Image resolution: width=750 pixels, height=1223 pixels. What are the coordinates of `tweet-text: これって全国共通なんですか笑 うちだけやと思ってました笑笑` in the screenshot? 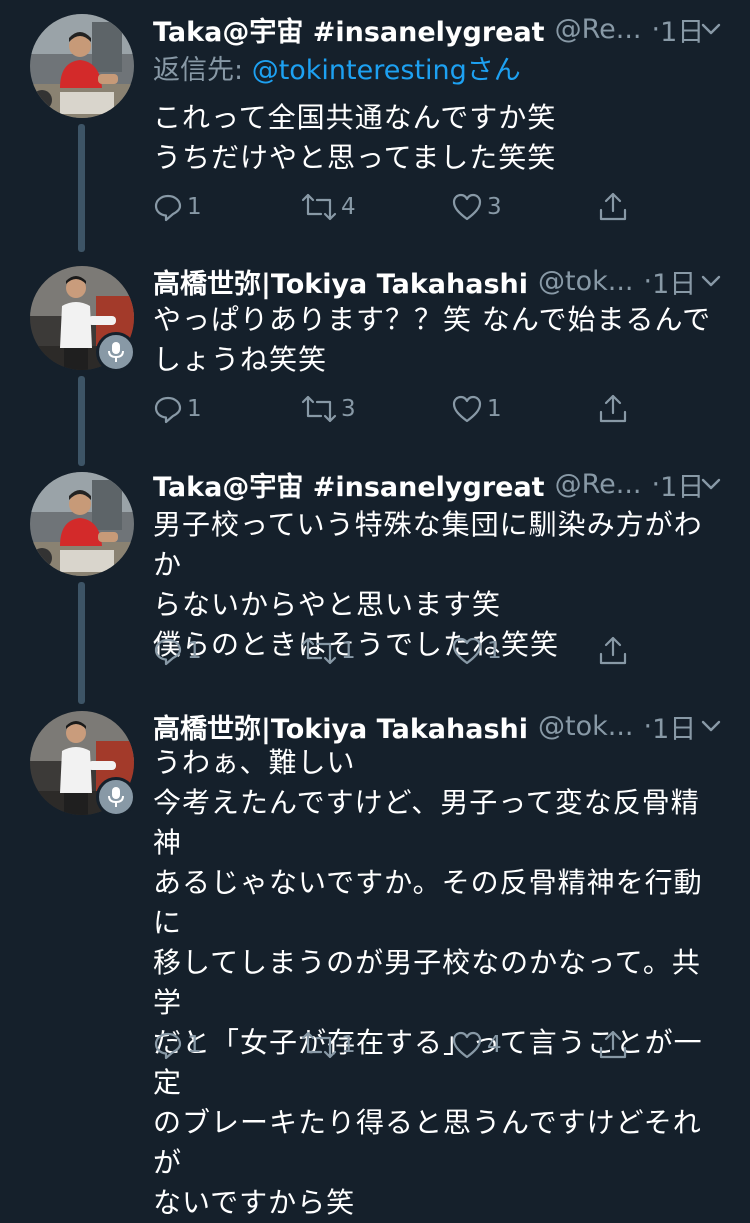 It's located at (355, 137).